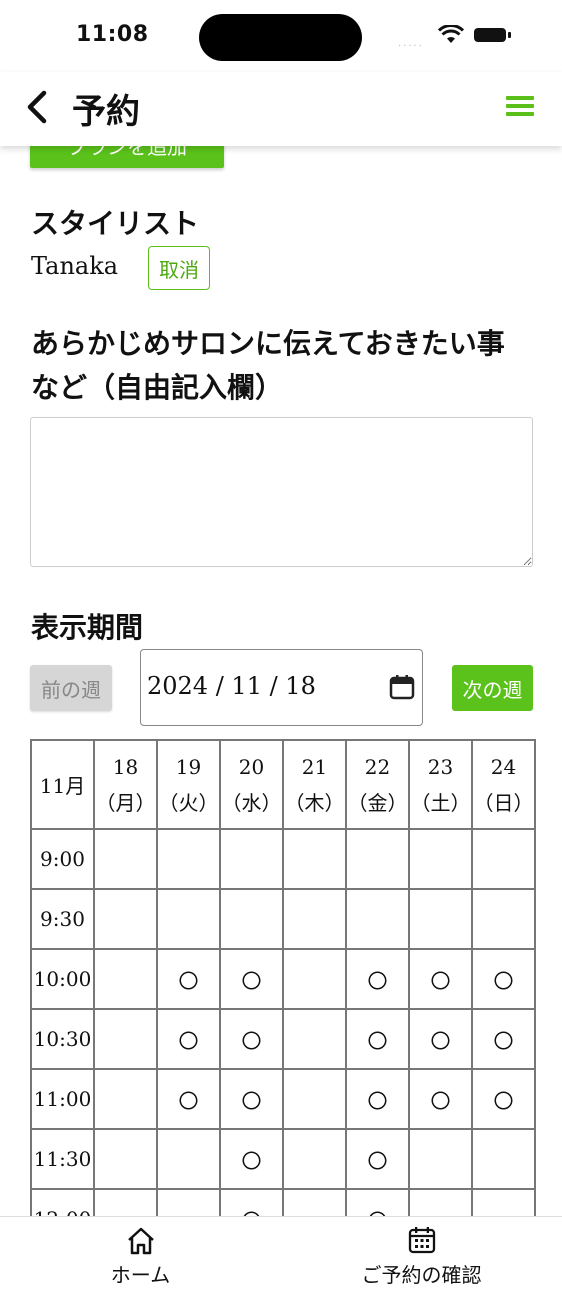 This screenshot has height=1292, width=562. What do you see at coordinates (281, 109) in the screenshot?
I see `app-header: 予約` at bounding box center [281, 109].